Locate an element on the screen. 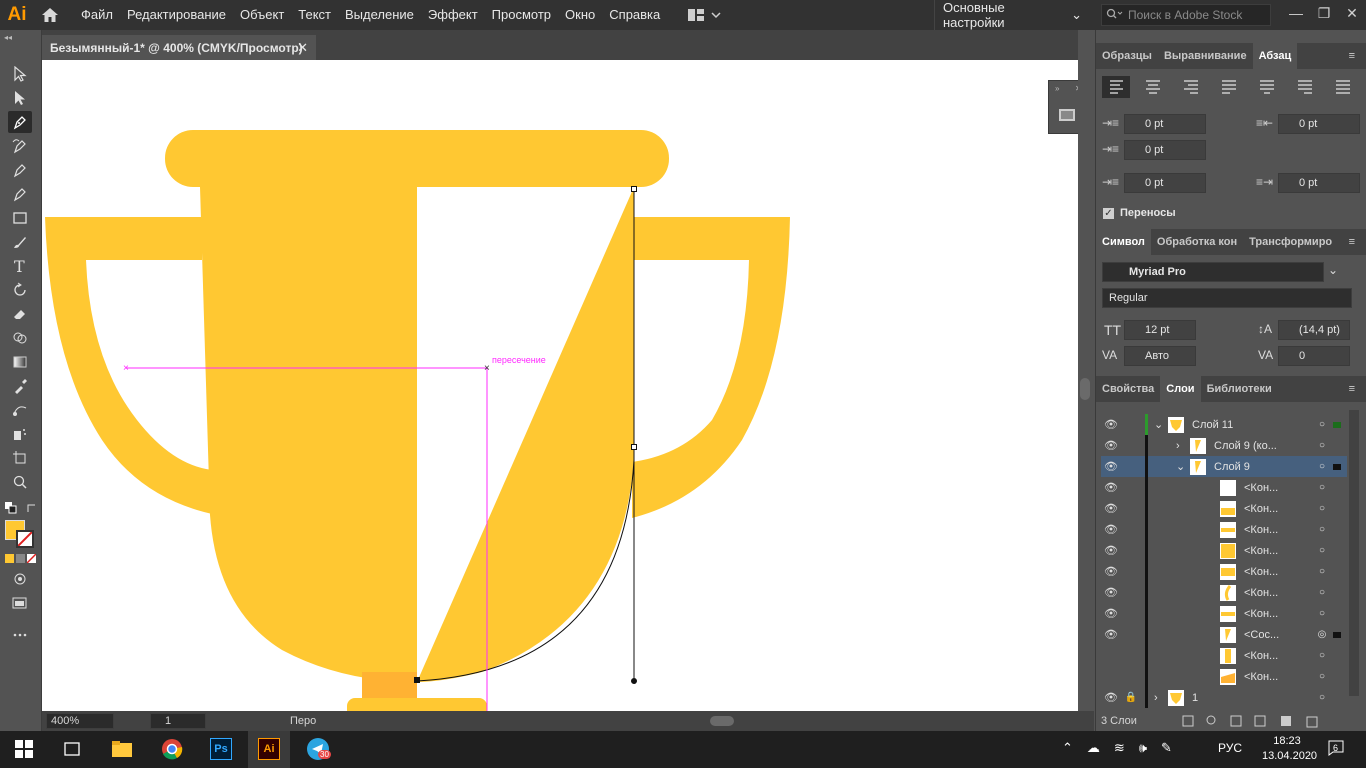 The height and width of the screenshot is (768, 1366). pen-workspace-icon: ✎ is located at coordinates (1166, 748).